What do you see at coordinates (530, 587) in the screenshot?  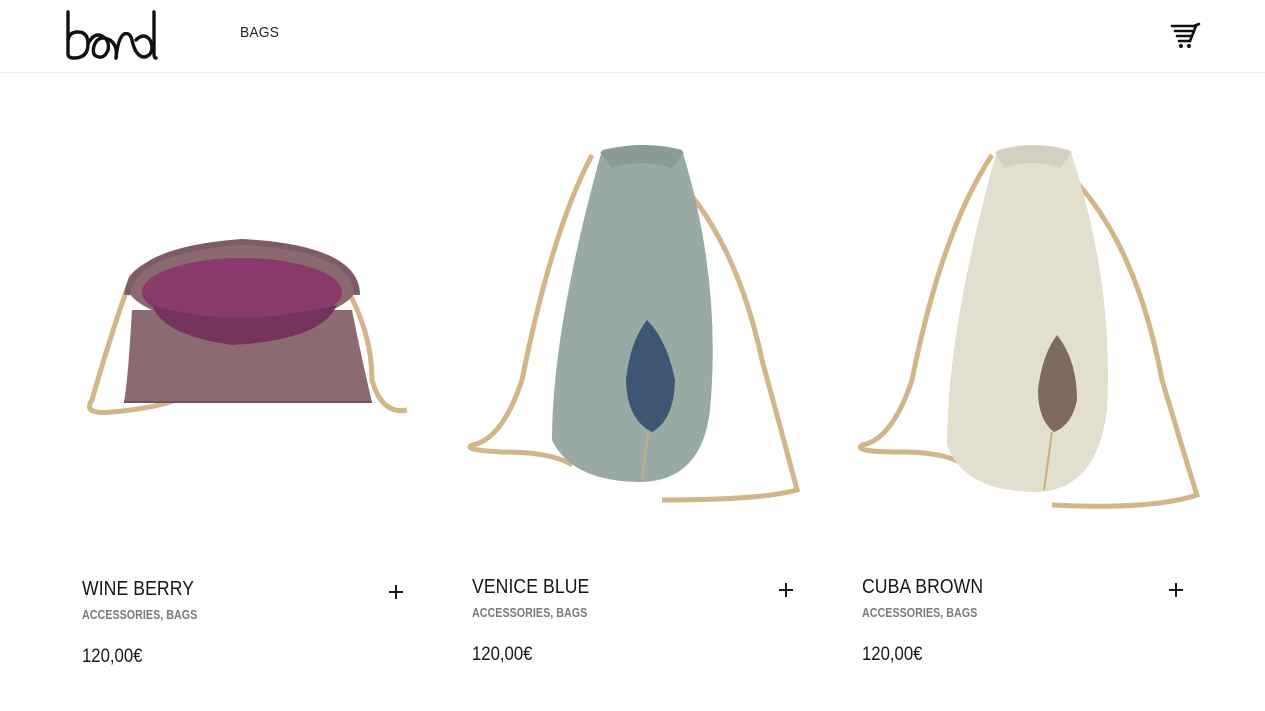 I see `product-title: VENICE BLUE` at bounding box center [530, 587].